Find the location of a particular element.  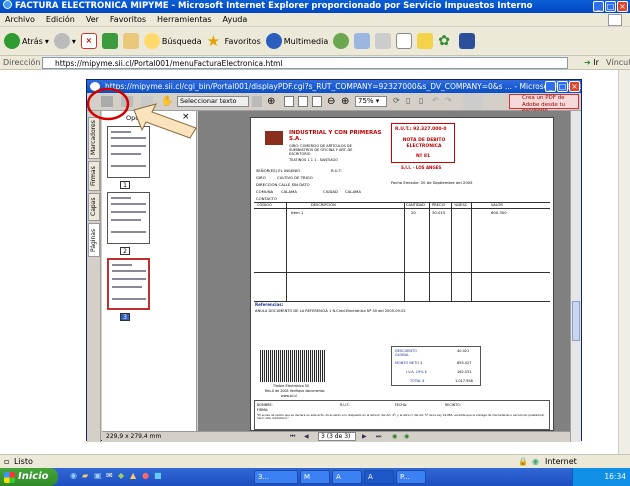

go-forward-icon: ◉ is located at coordinates (406, 437).